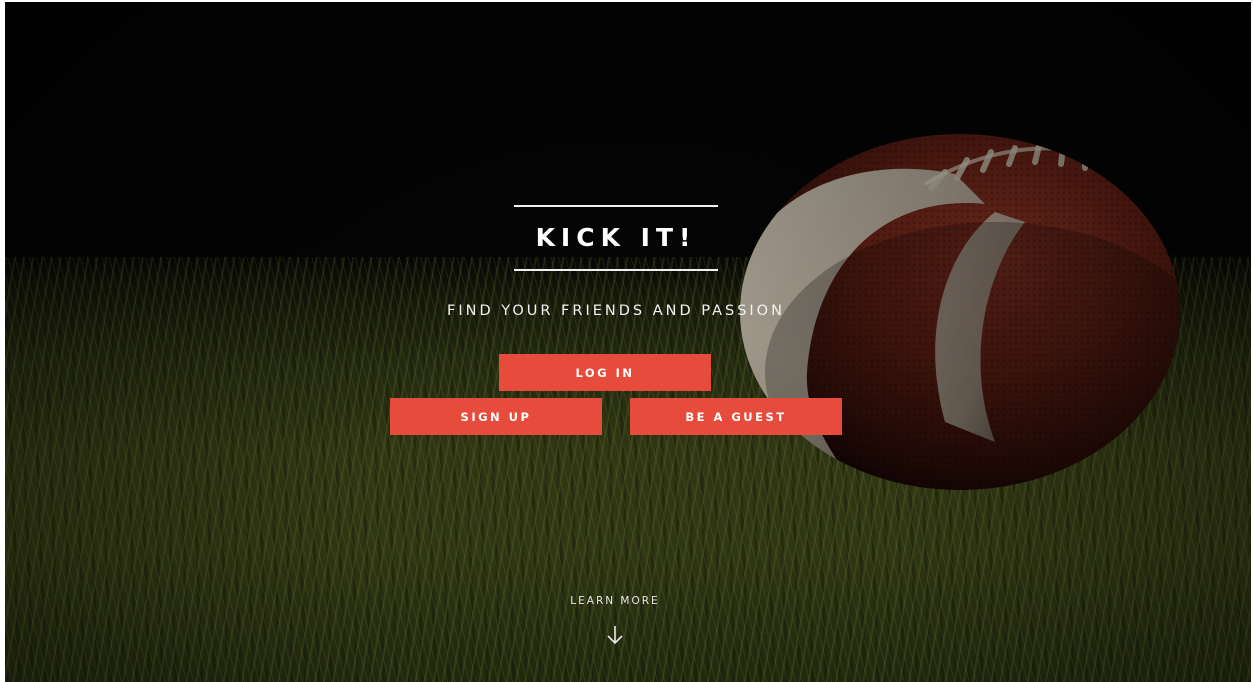  Describe the element at coordinates (616, 237) in the screenshot. I see `page-title: KICK IT!` at that location.